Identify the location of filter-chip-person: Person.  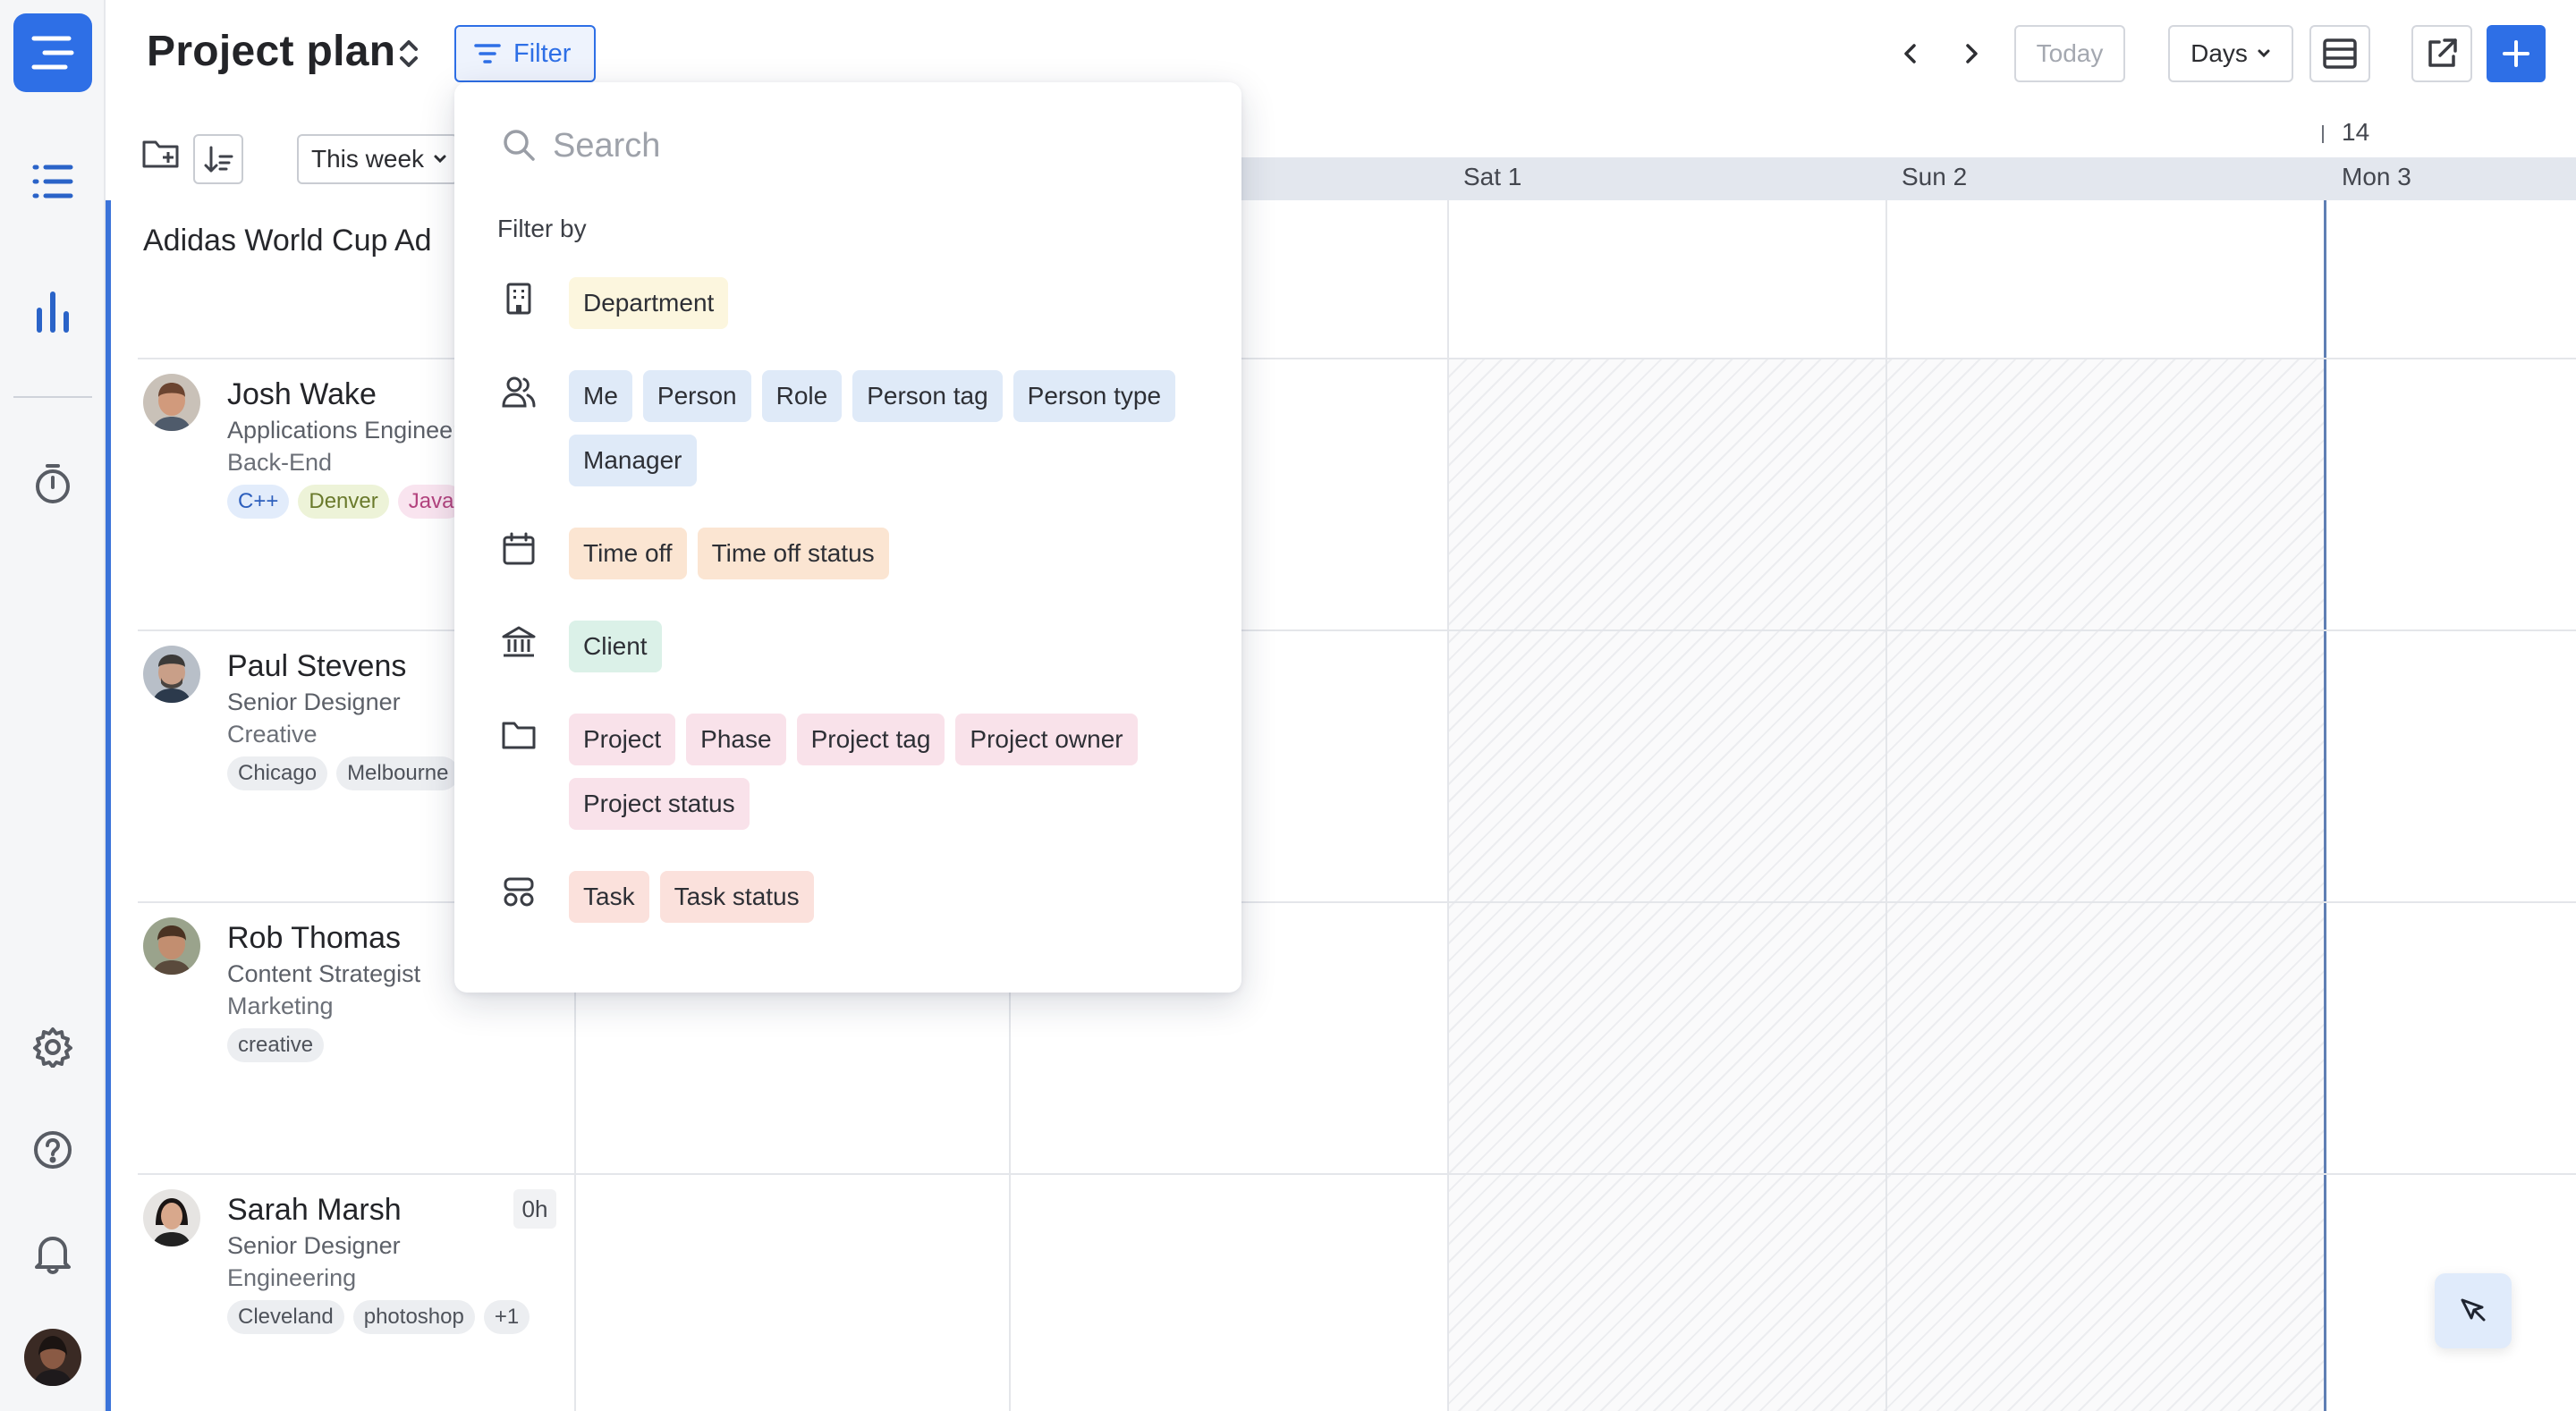
(696, 396).